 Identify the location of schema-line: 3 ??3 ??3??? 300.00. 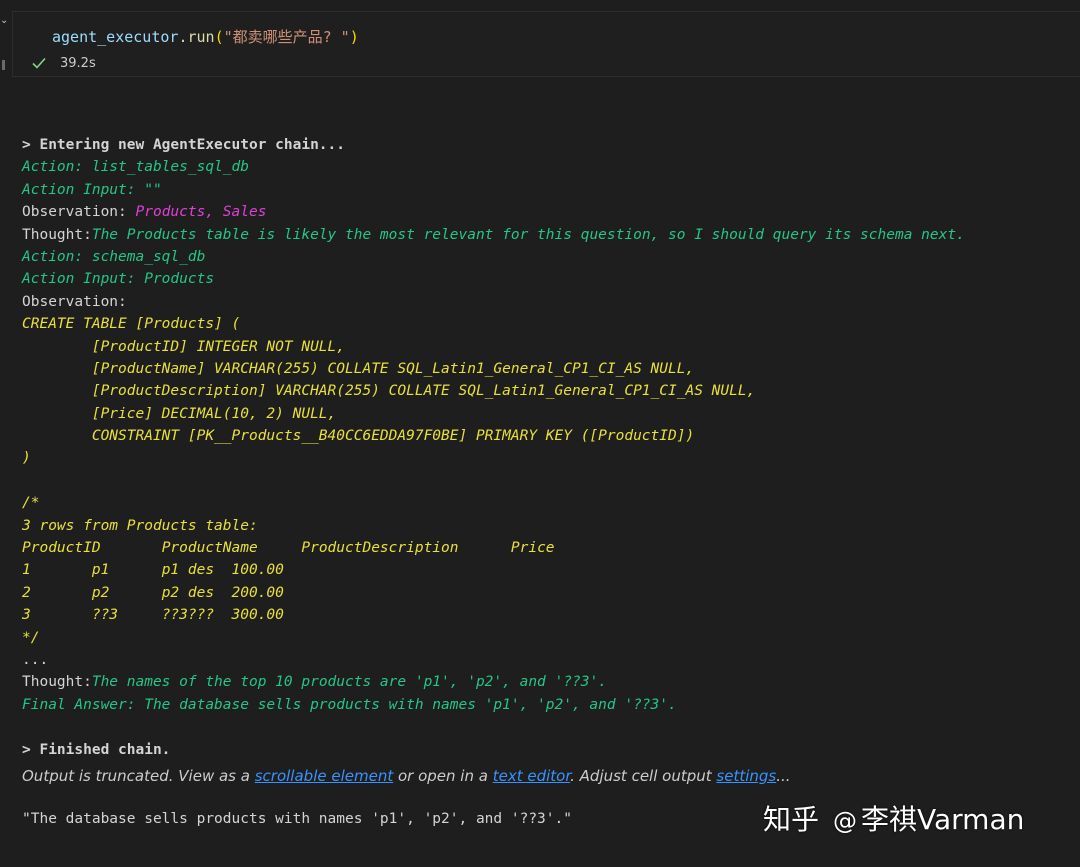
(542, 615).